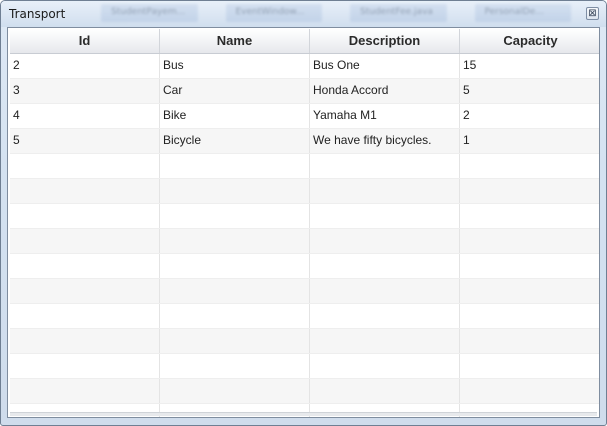  What do you see at coordinates (385, 66) in the screenshot?
I see `table-cell: Bus One` at bounding box center [385, 66].